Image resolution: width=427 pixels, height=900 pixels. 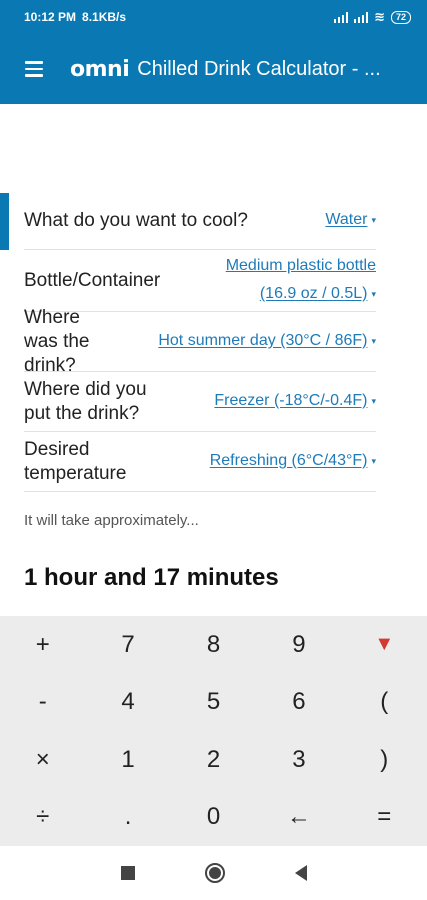 I want to click on system-nav-bar, so click(x=213, y=873).